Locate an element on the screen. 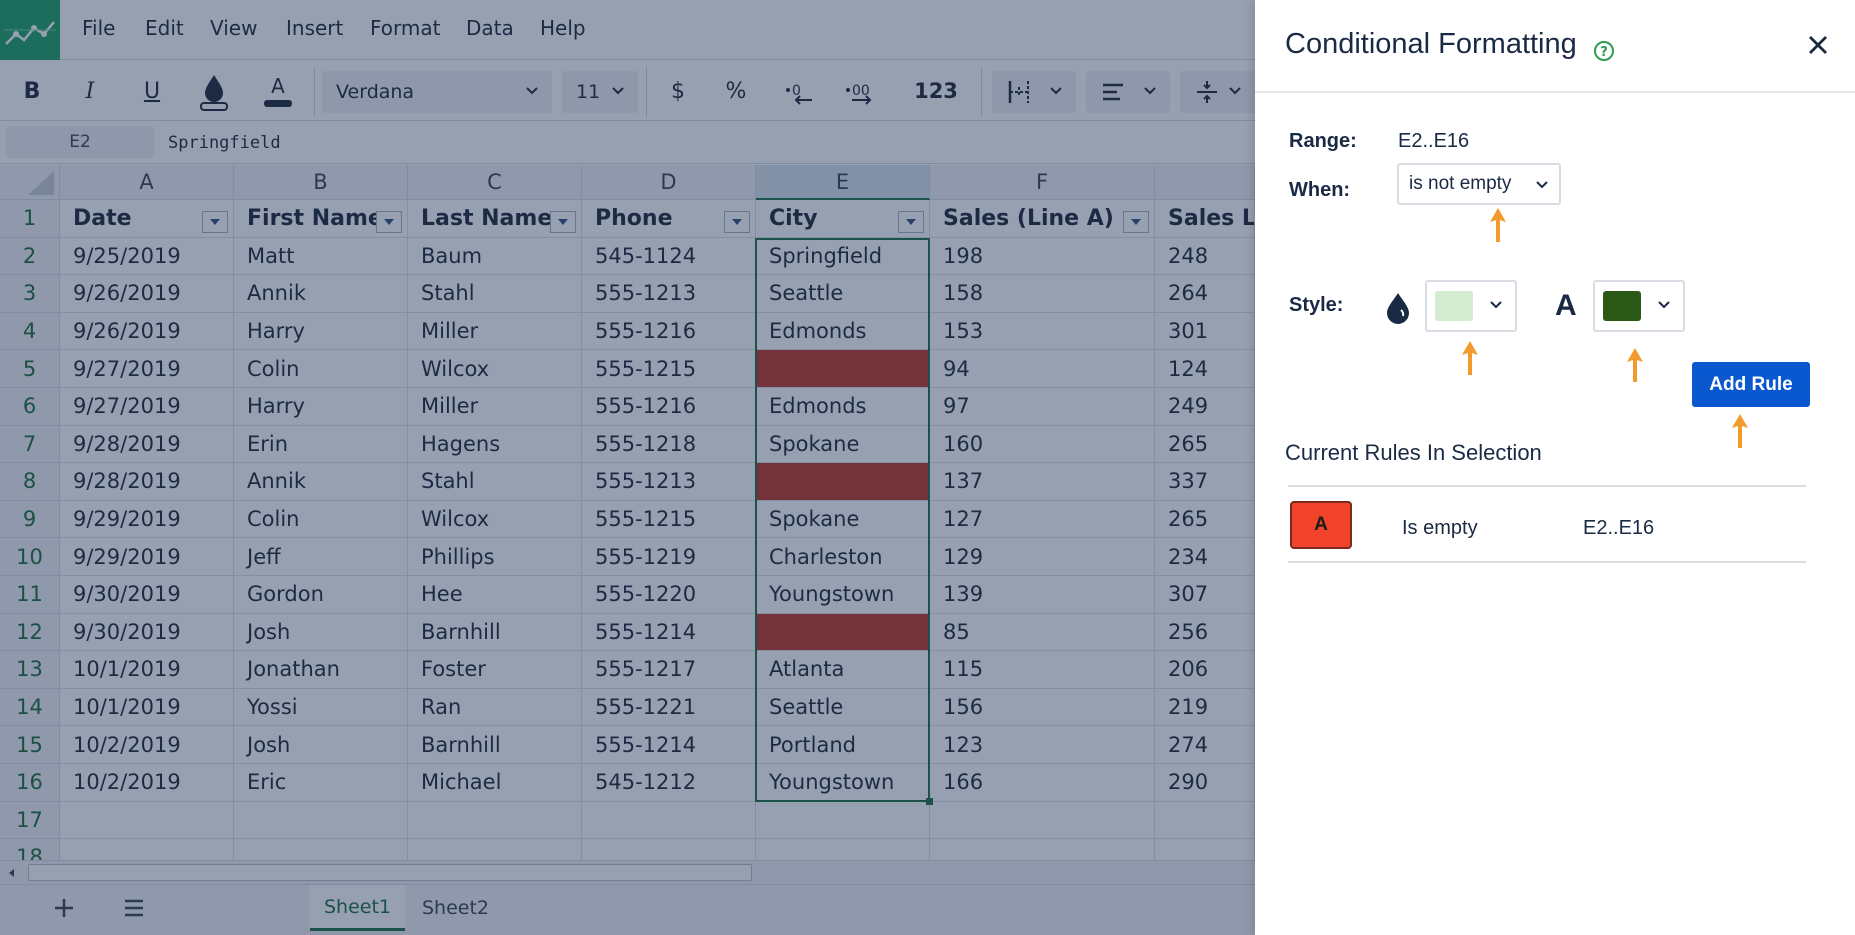  text-color-picker is located at coordinates (1639, 306).